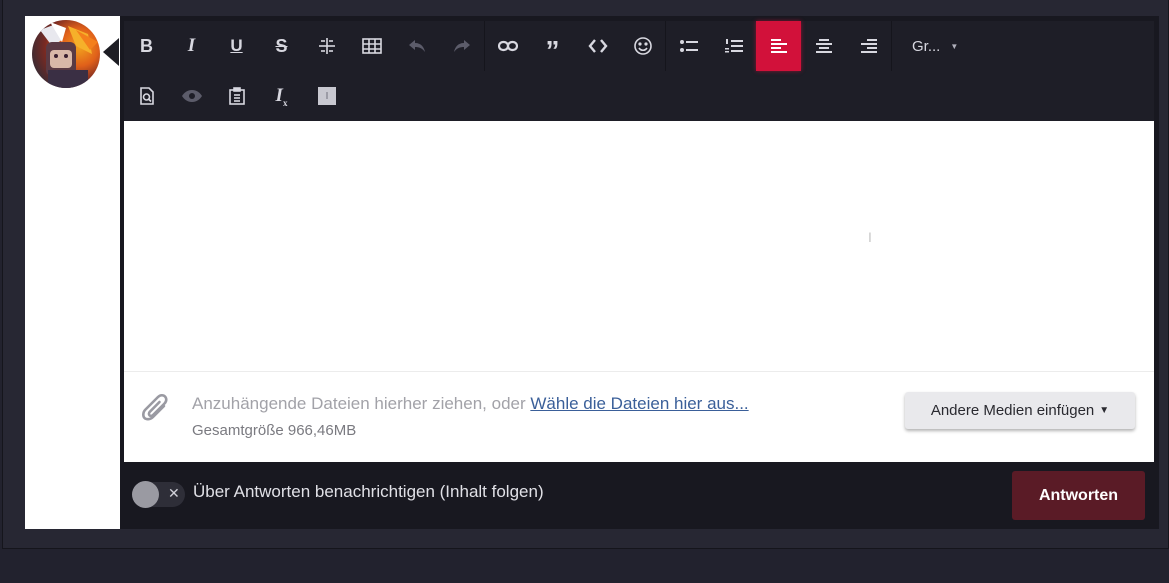  Describe the element at coordinates (870, 237) in the screenshot. I see `text-cursor-icon: I` at that location.